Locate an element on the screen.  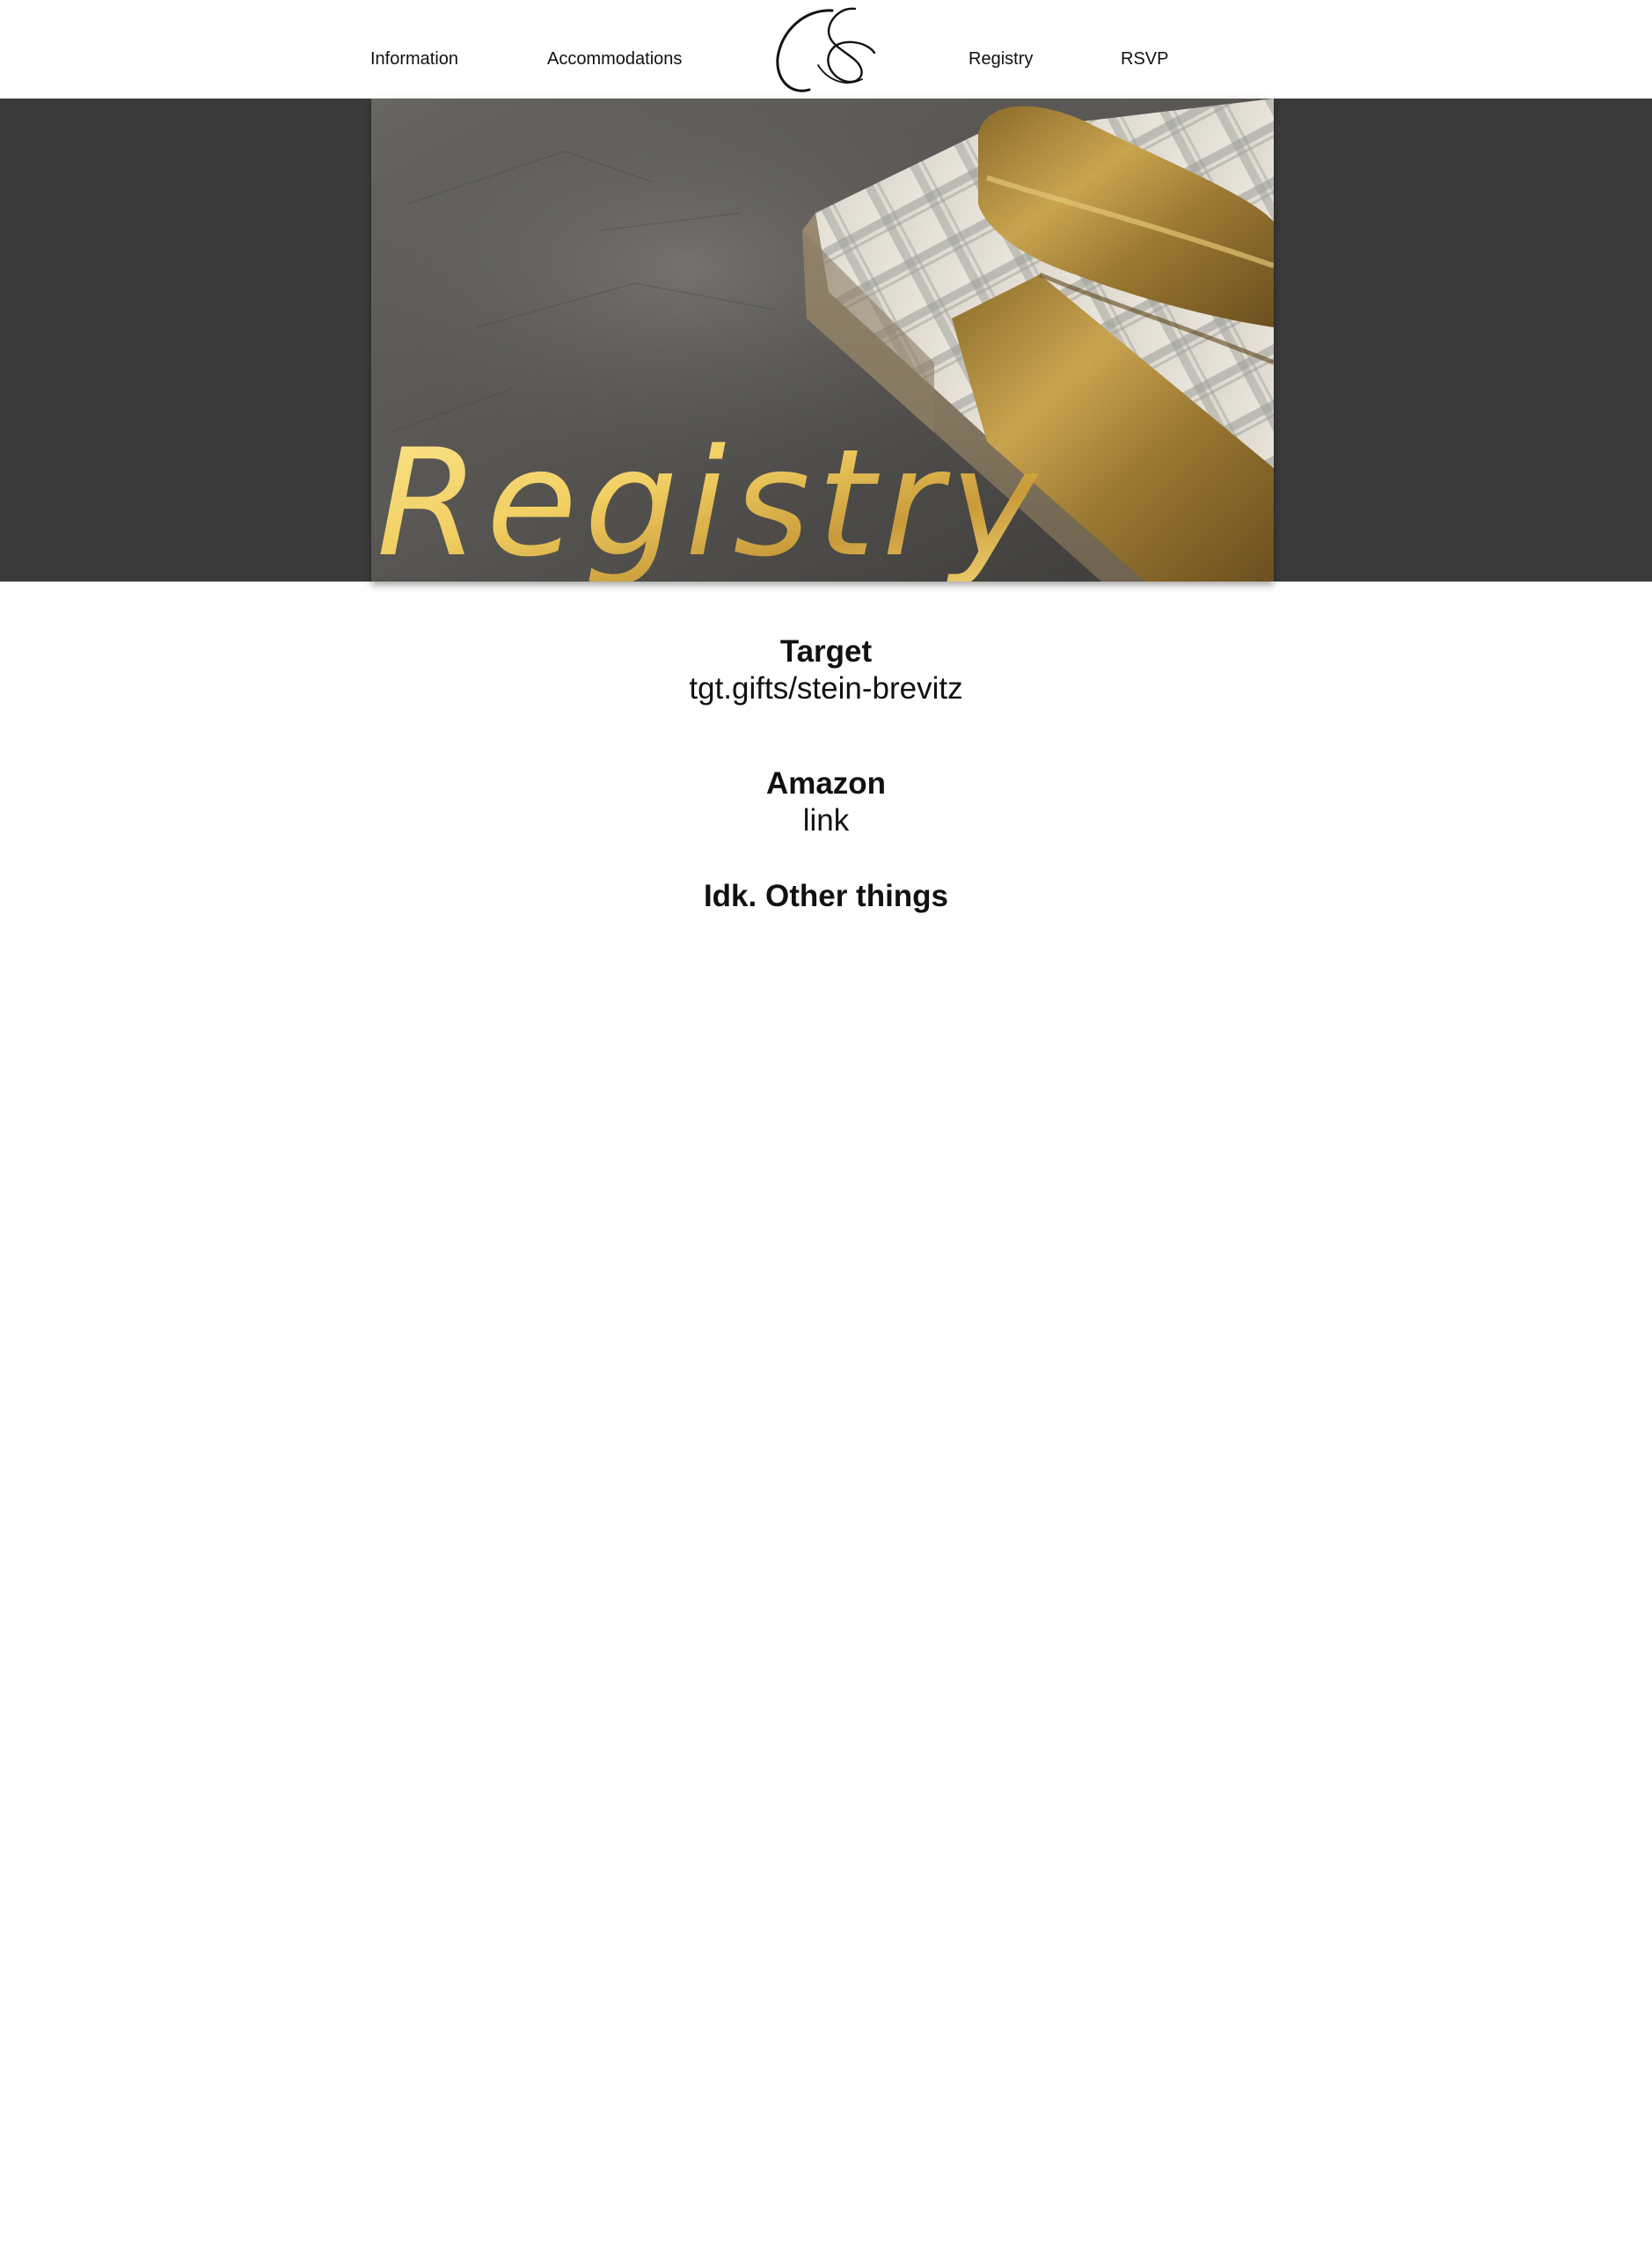
registry-item-target: Target tgt.gifts/stein-brevitz is located at coordinates (826, 670).